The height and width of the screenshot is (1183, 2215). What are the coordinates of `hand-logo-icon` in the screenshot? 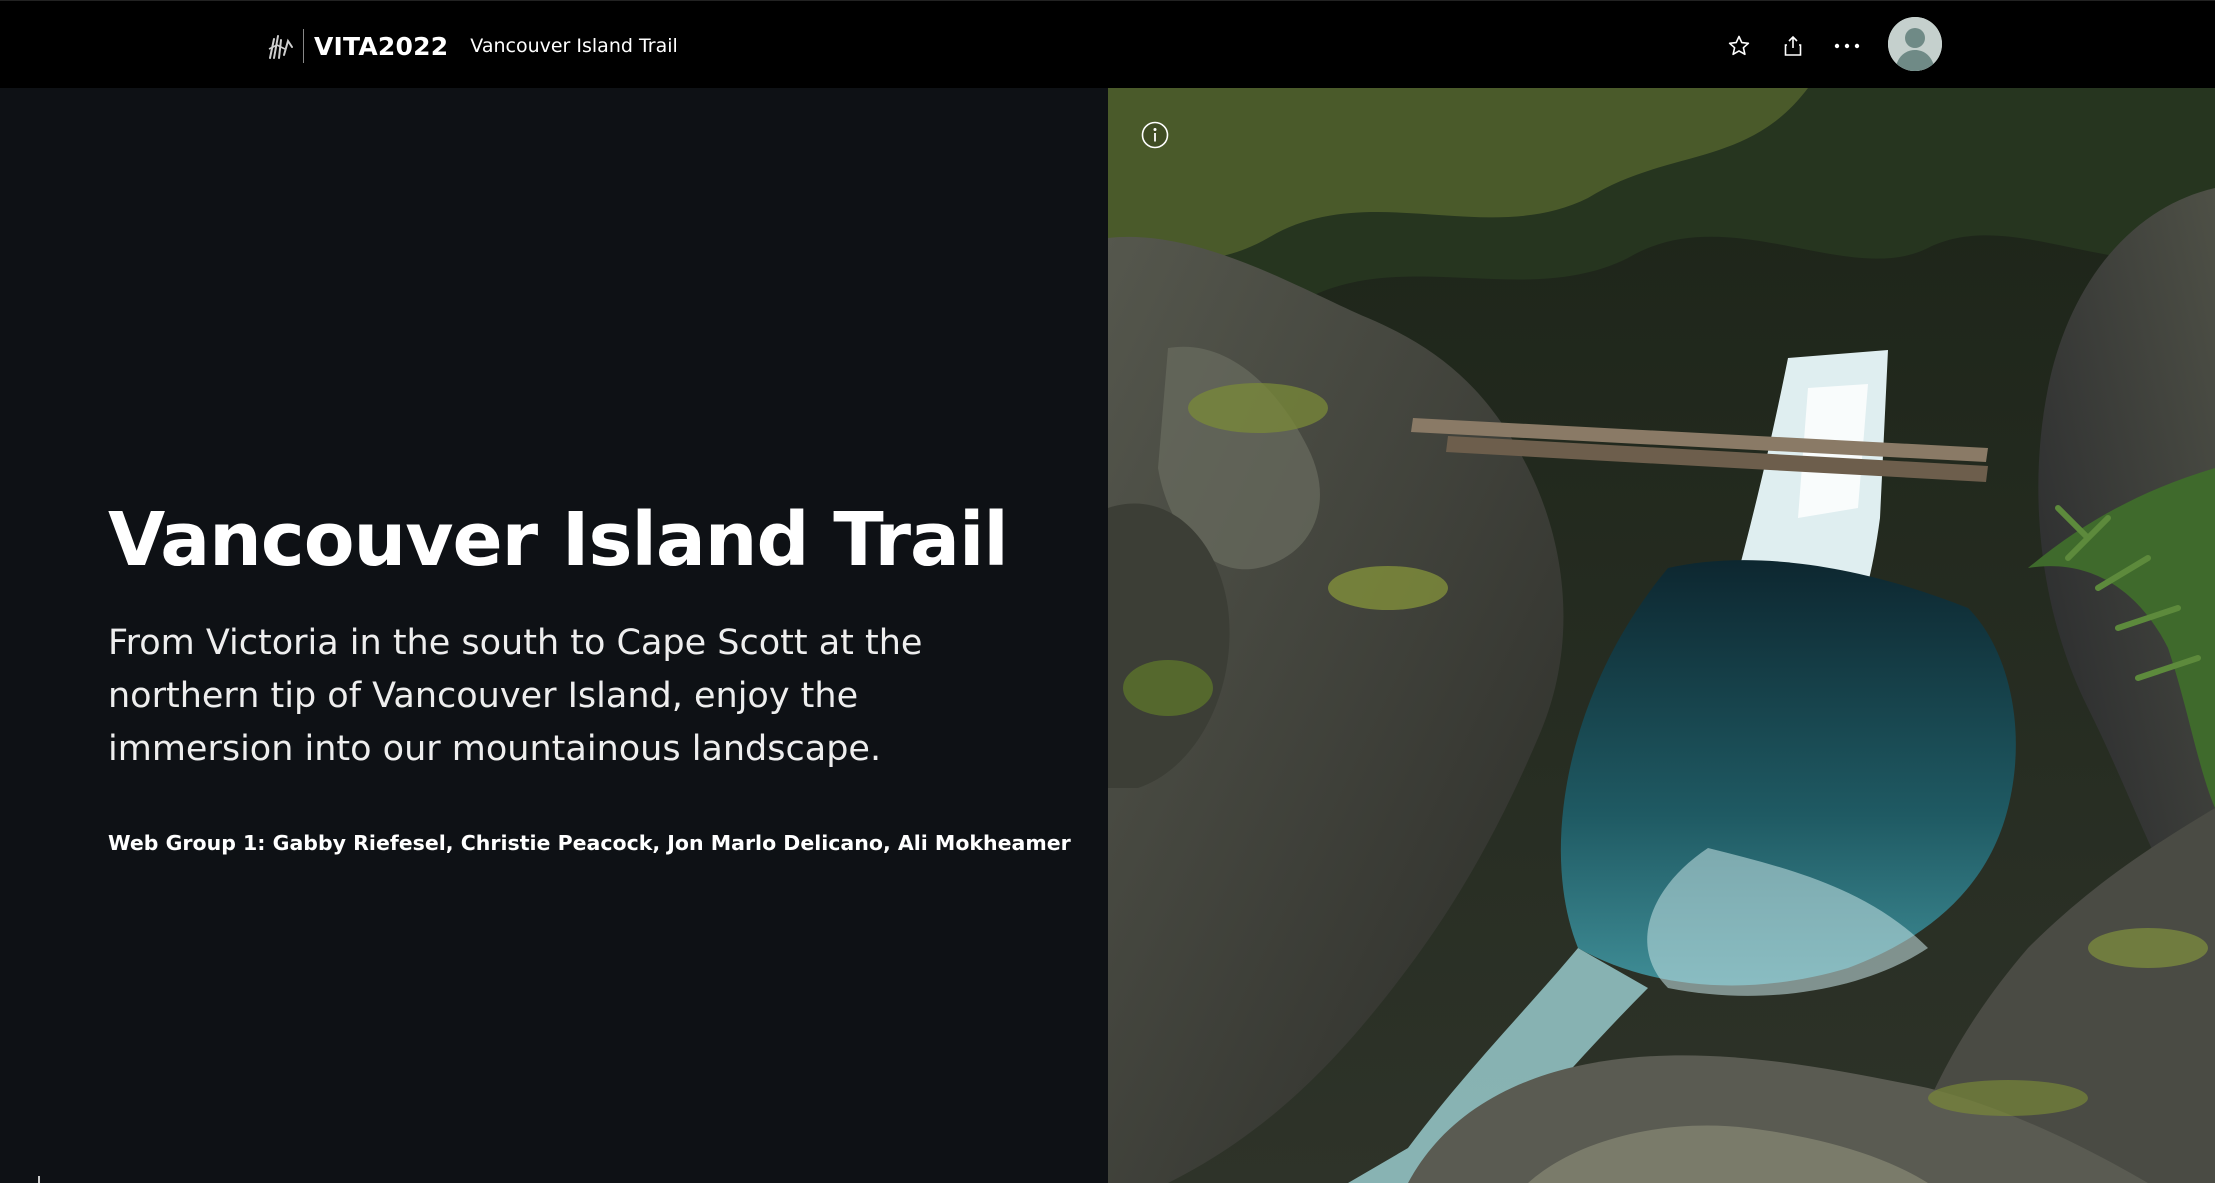 It's located at (280, 47).